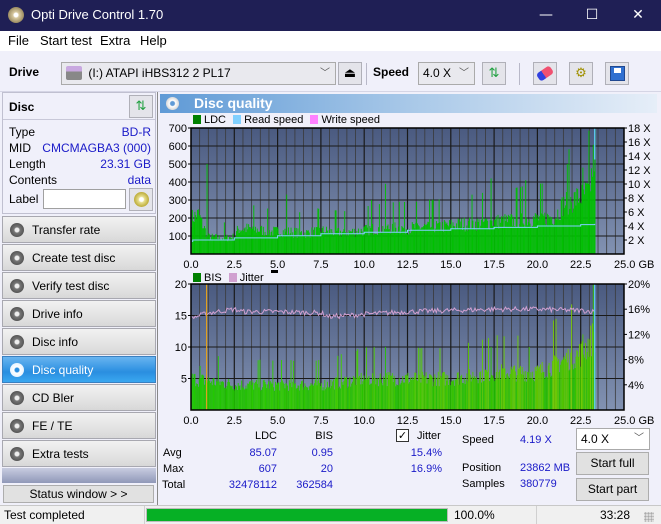  I want to click on test-speed-value: 4.0 X, so click(595, 439).